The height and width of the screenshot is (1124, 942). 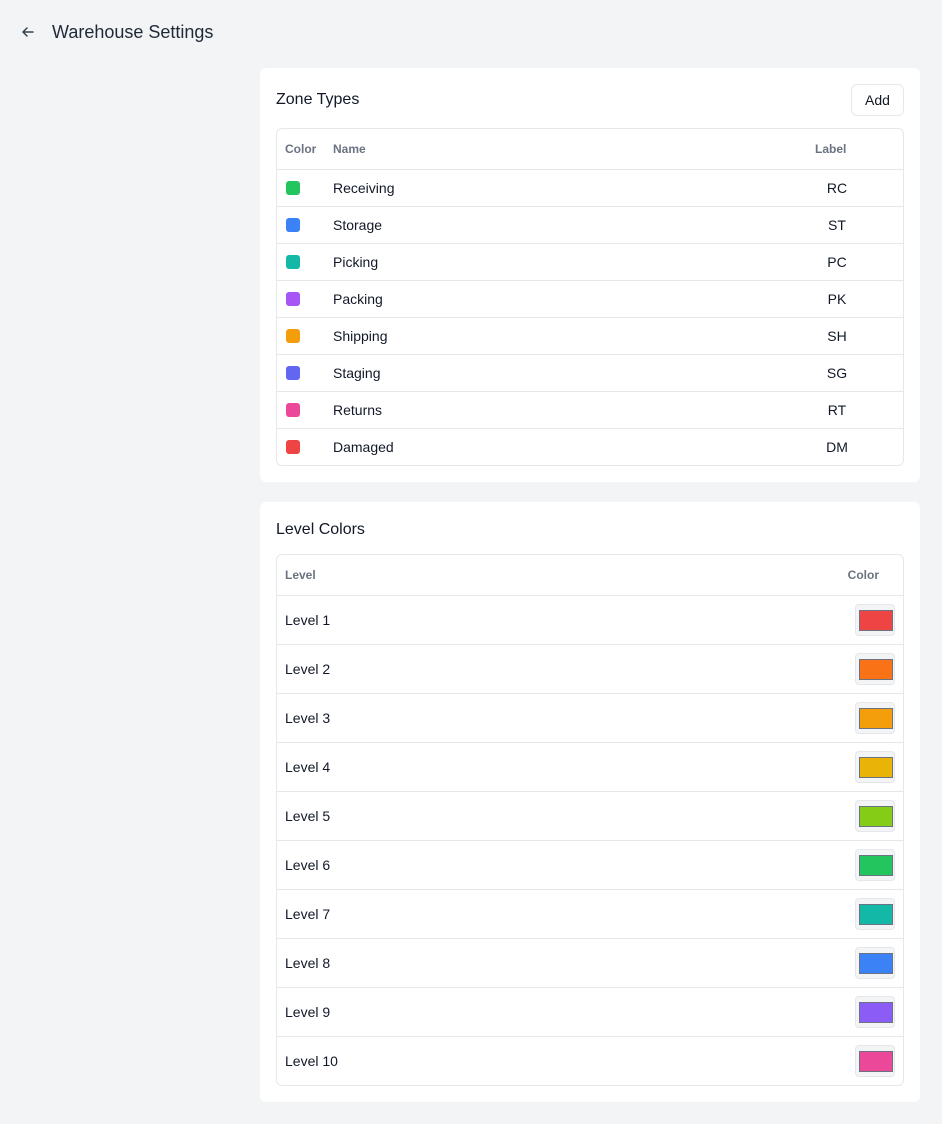 What do you see at coordinates (308, 914) in the screenshot?
I see `level-name: Level 7` at bounding box center [308, 914].